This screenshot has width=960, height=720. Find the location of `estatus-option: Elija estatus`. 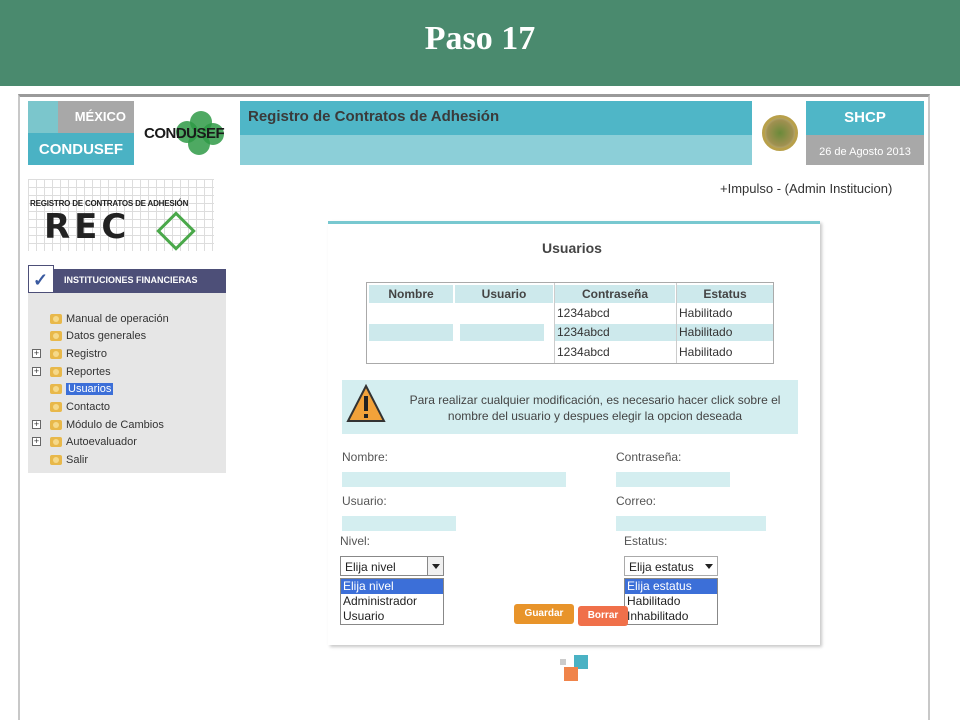

estatus-option: Elija estatus is located at coordinates (671, 586).